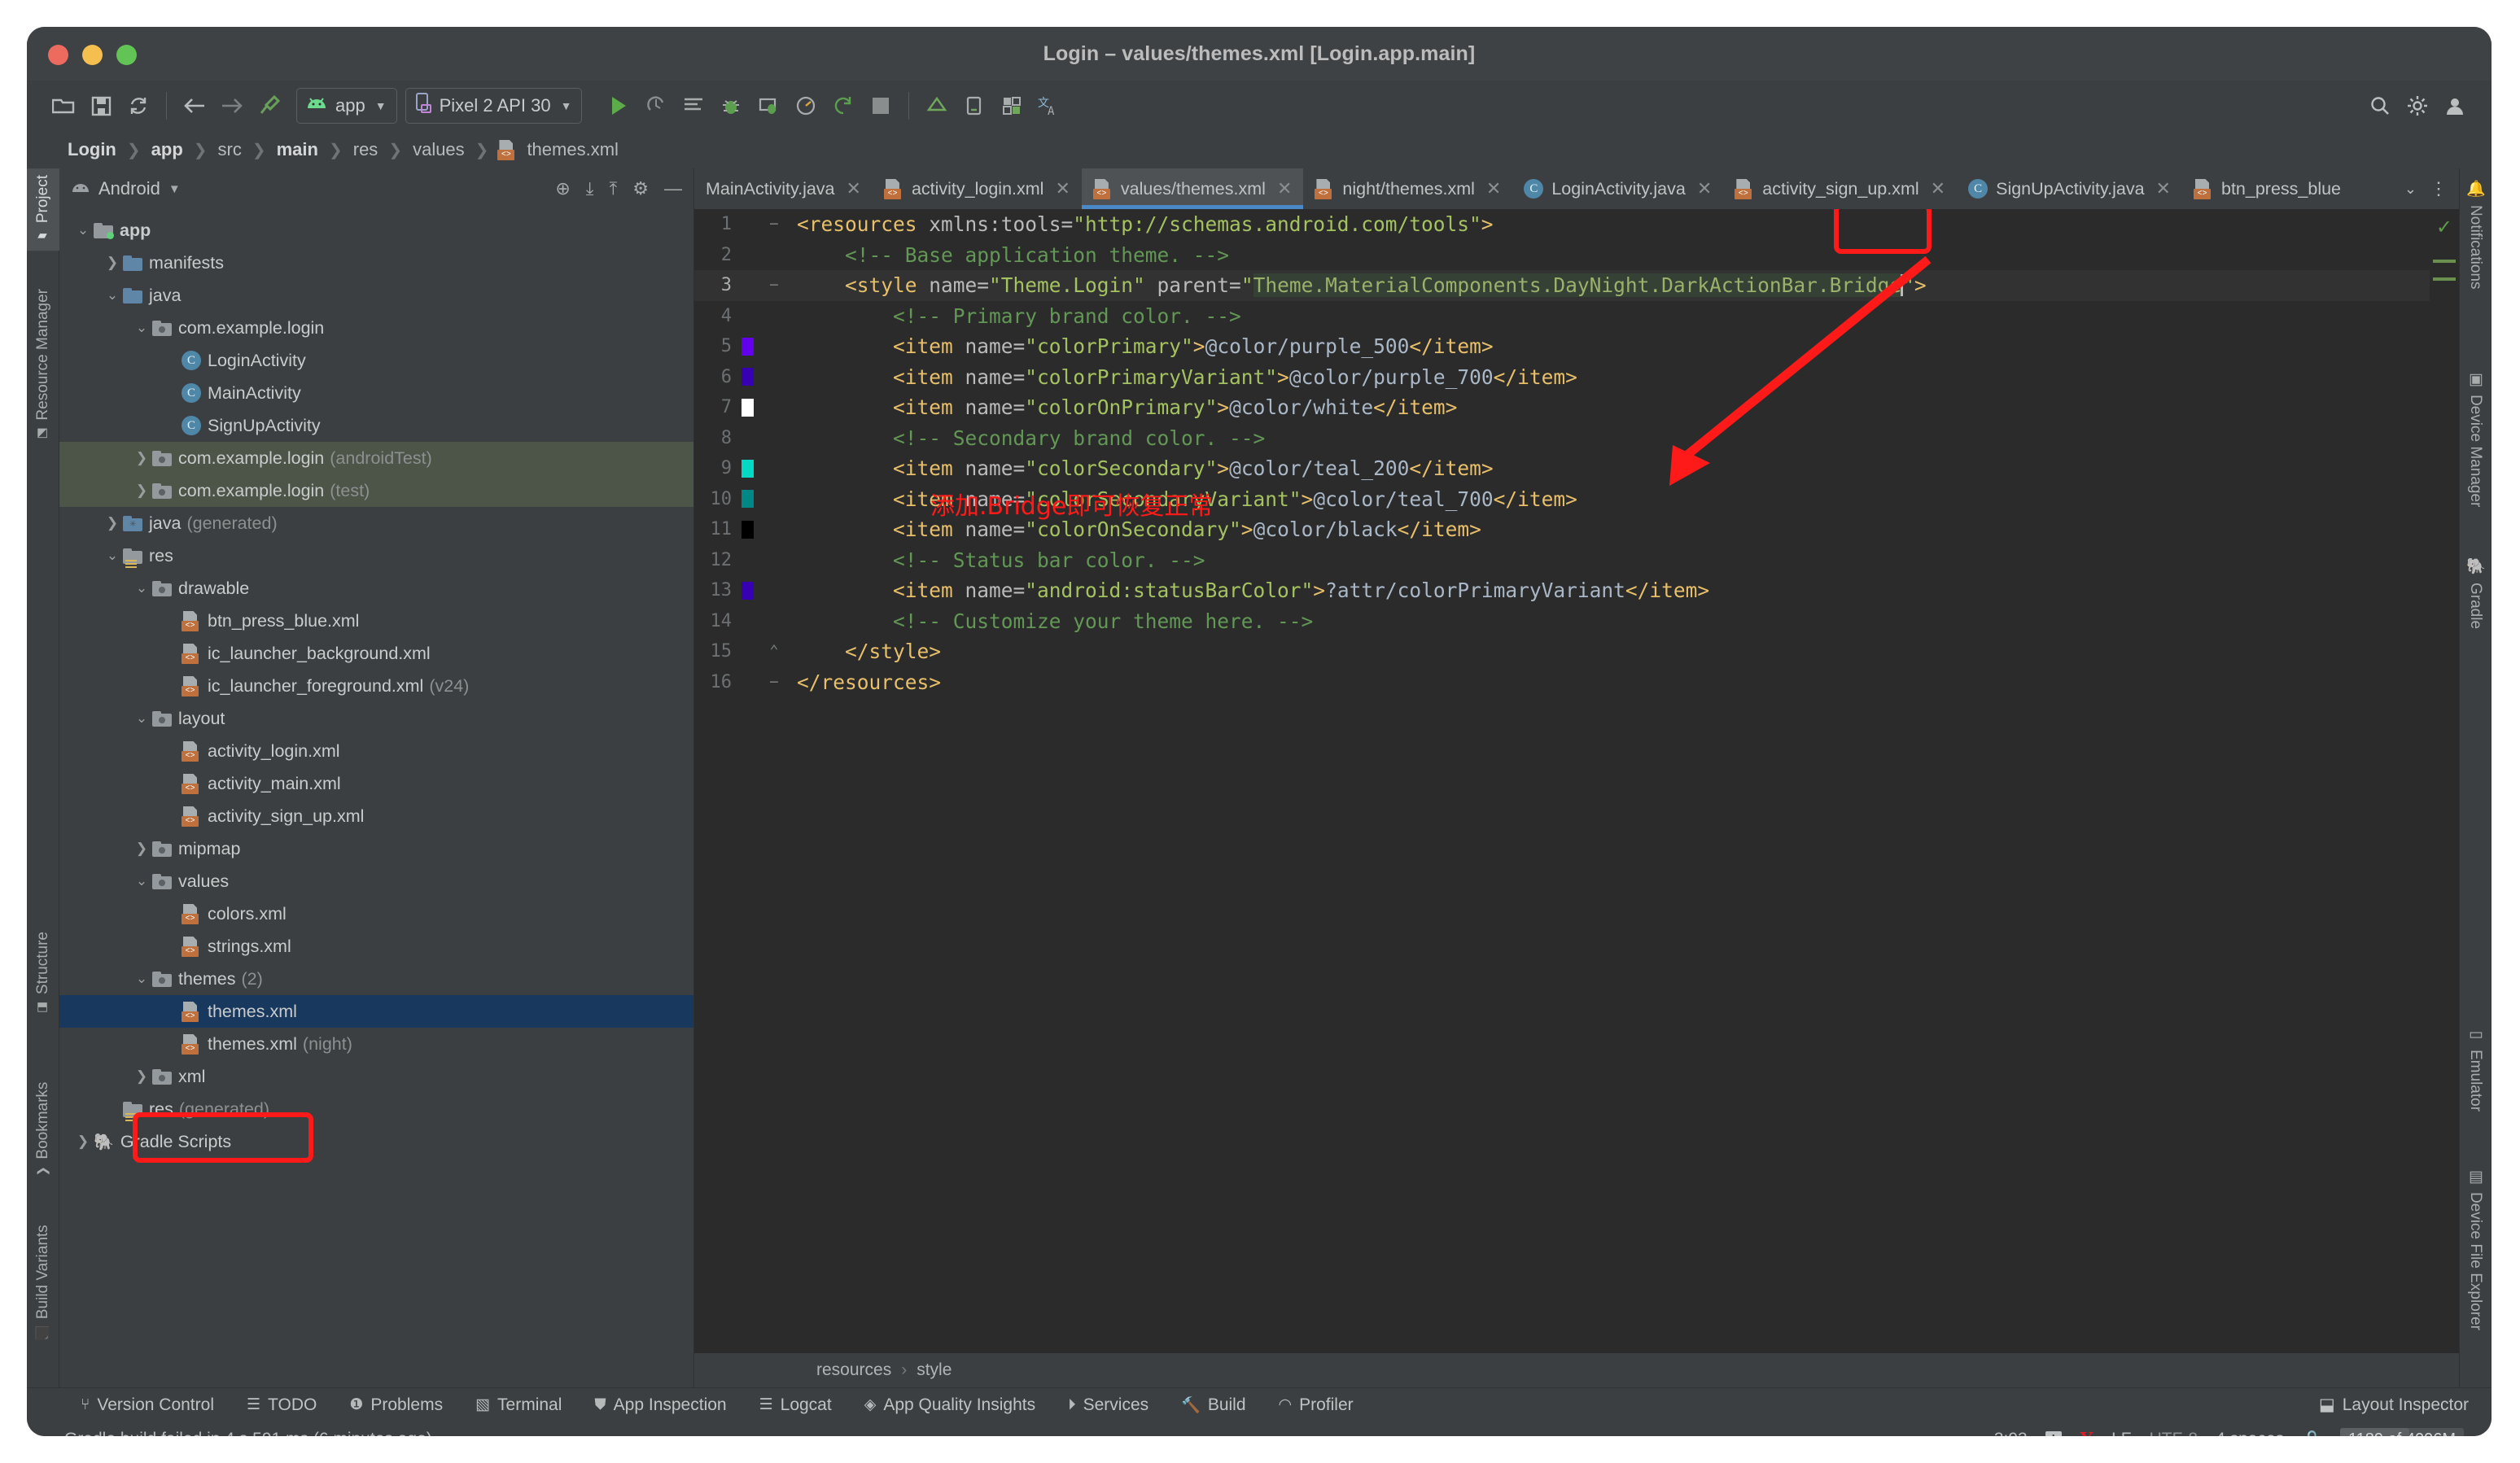 The image size is (2520, 1463). Describe the element at coordinates (950, 1405) in the screenshot. I see `tool-button-app-quality-insights: ◈ App Quality Insights` at that location.